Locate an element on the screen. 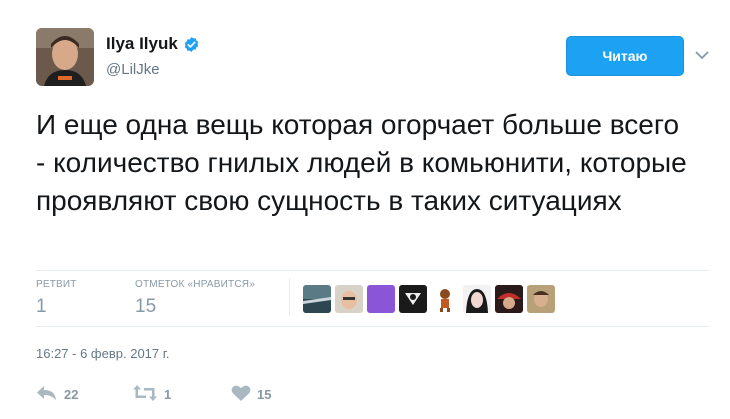 This screenshot has height=419, width=730. retweet-button: 1 is located at coordinates (151, 394).